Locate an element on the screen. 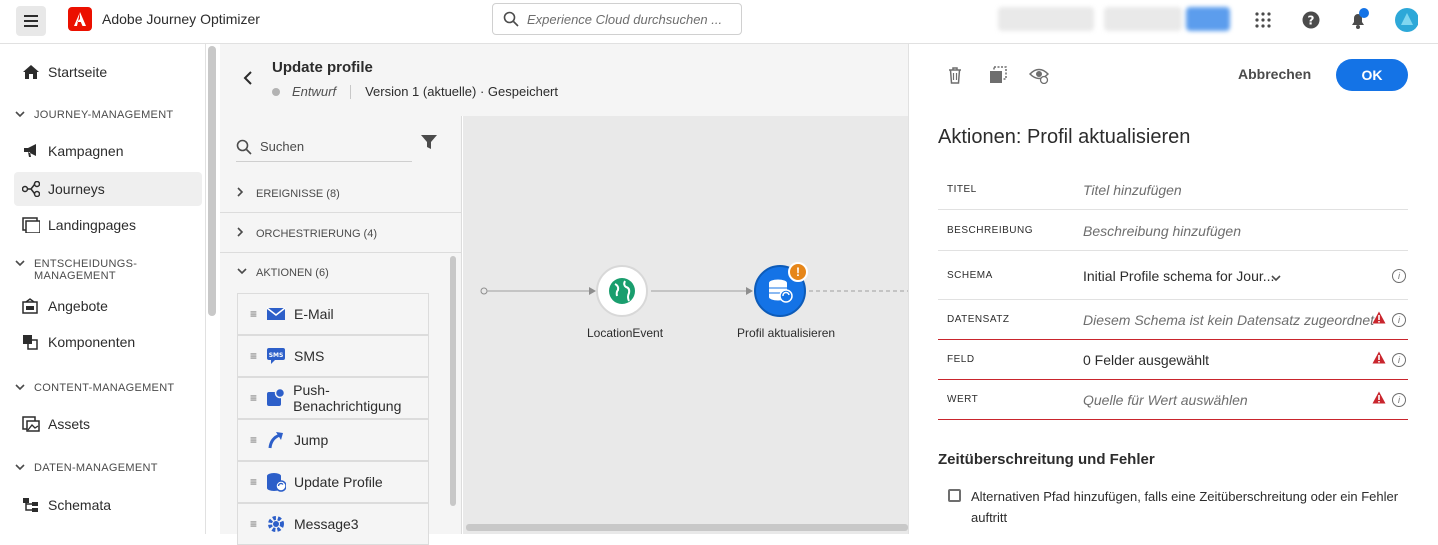 The width and height of the screenshot is (1438, 545). action-update-profile: ≡ Update Profile is located at coordinates (333, 482).